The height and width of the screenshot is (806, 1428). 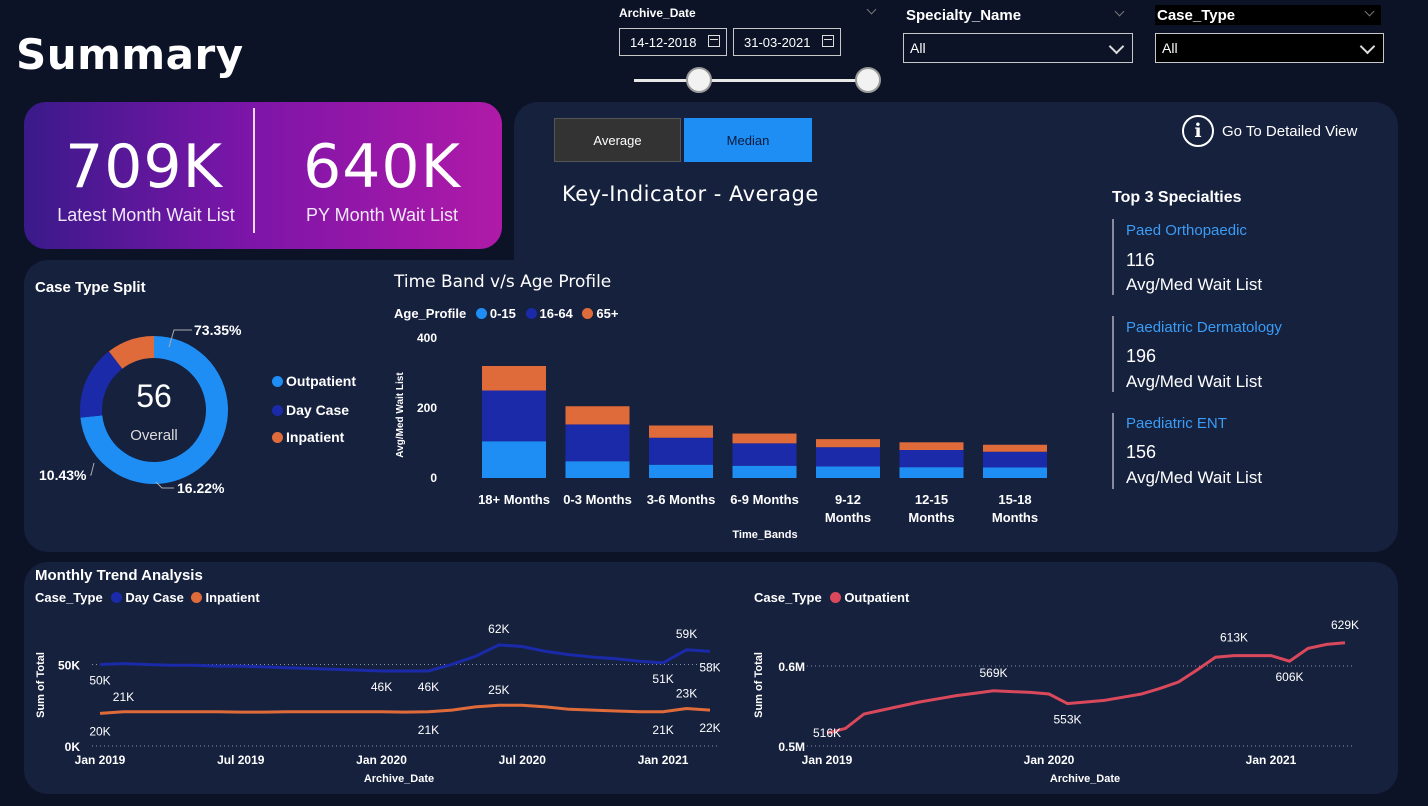 What do you see at coordinates (41, 685) in the screenshot?
I see `trend-left-y-title: Sum of Total` at bounding box center [41, 685].